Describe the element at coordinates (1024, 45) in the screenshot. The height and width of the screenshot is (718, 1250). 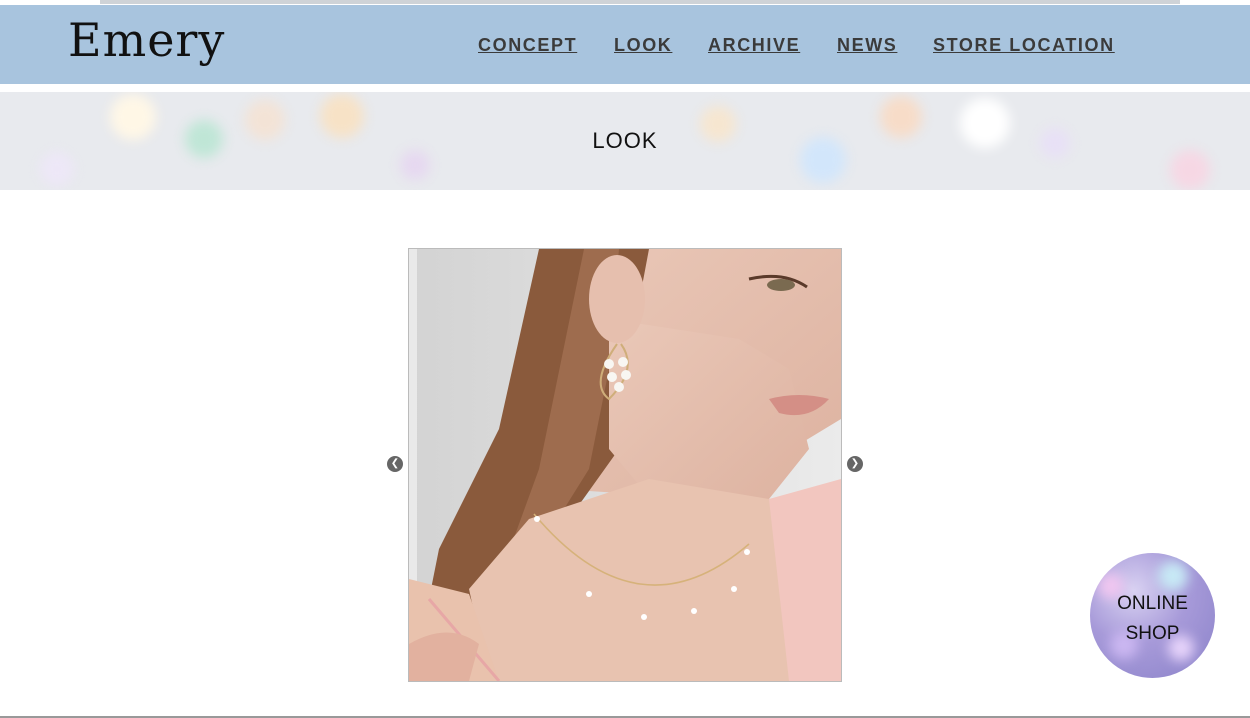
I see `nav-item-store-location: STORE LOCATION` at that location.